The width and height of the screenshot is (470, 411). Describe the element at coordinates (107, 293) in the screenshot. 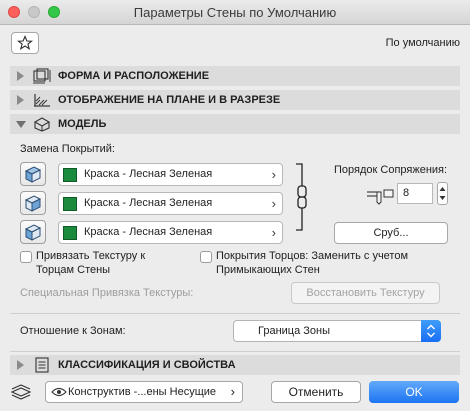

I see `special-texture-alignment-label: Специальная Привязка Текстуры:` at that location.